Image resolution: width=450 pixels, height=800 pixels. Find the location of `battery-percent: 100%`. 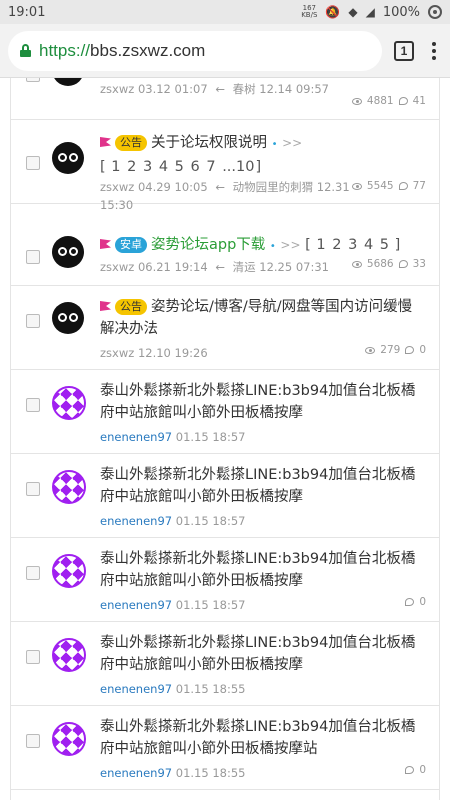

battery-percent: 100% is located at coordinates (401, 12).